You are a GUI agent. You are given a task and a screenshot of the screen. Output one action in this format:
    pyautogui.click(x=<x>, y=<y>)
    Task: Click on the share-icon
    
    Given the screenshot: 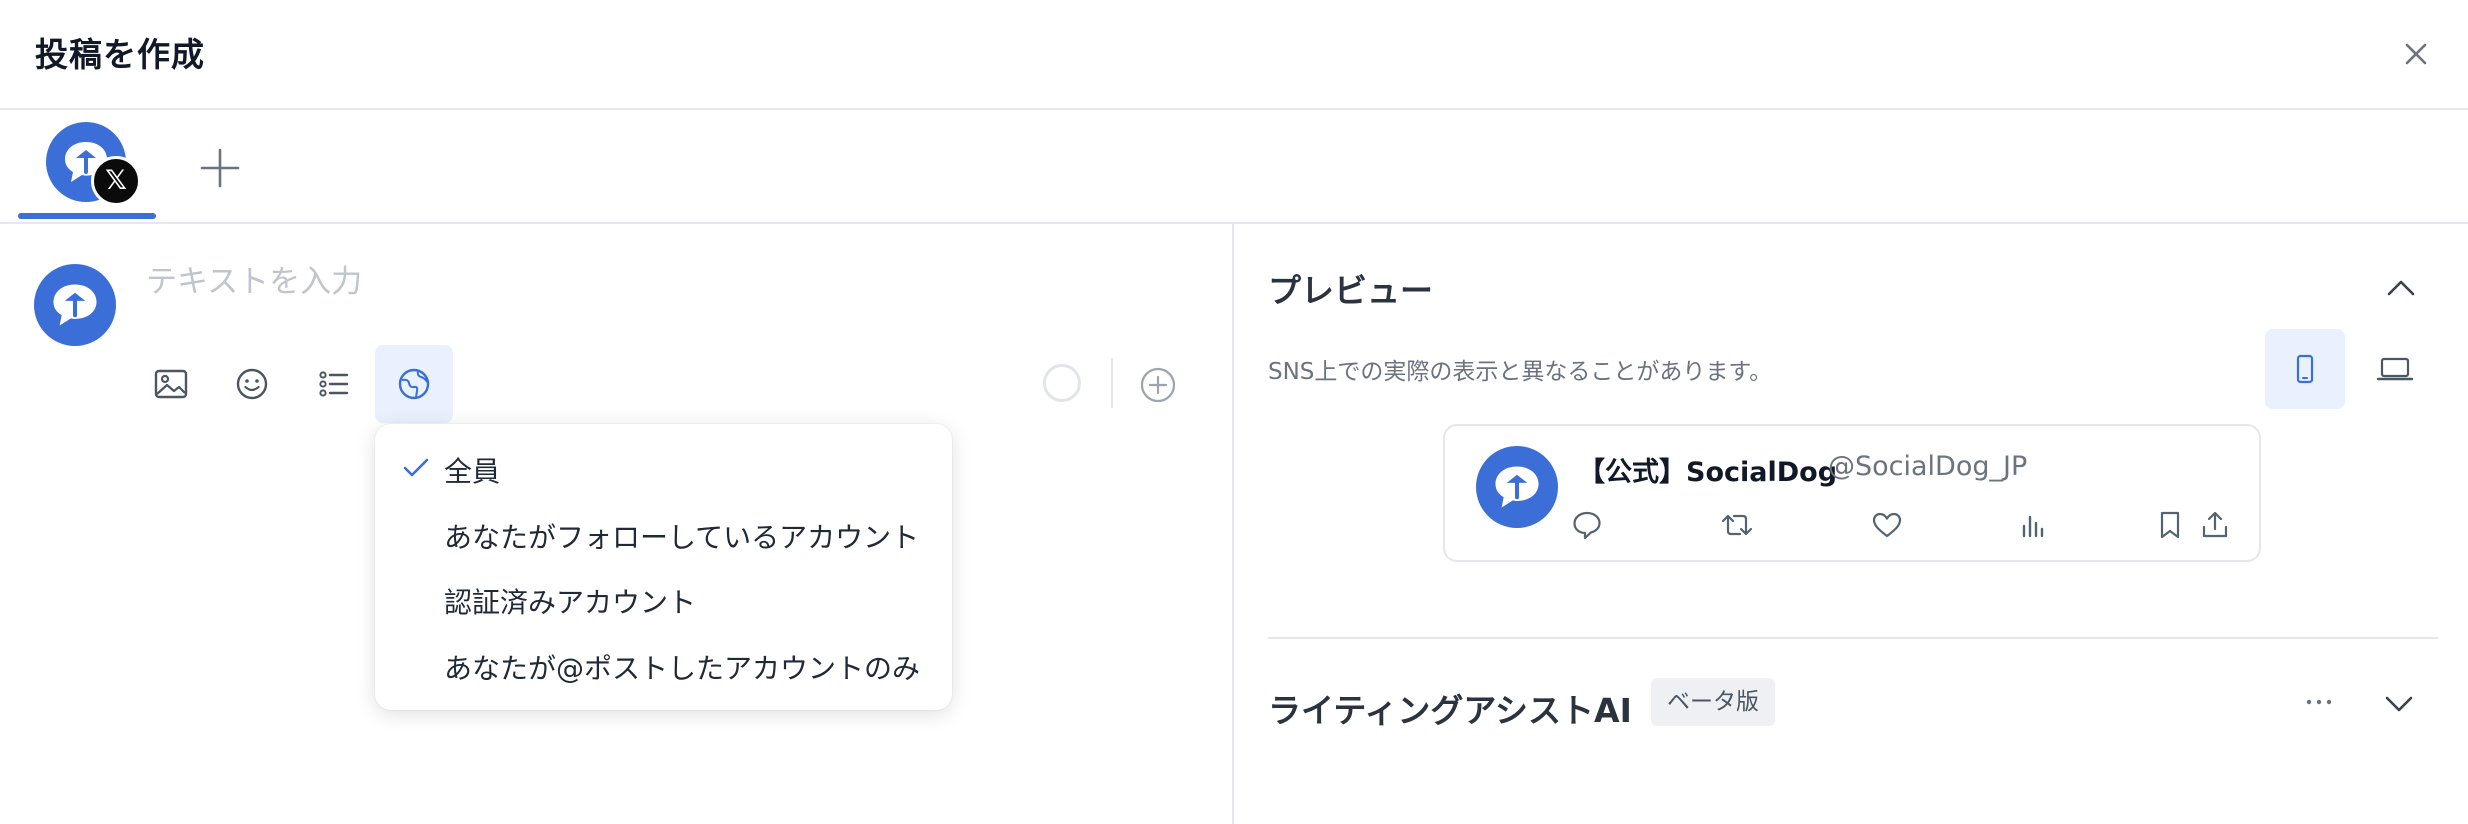 What is the action you would take?
    pyautogui.click(x=2215, y=524)
    